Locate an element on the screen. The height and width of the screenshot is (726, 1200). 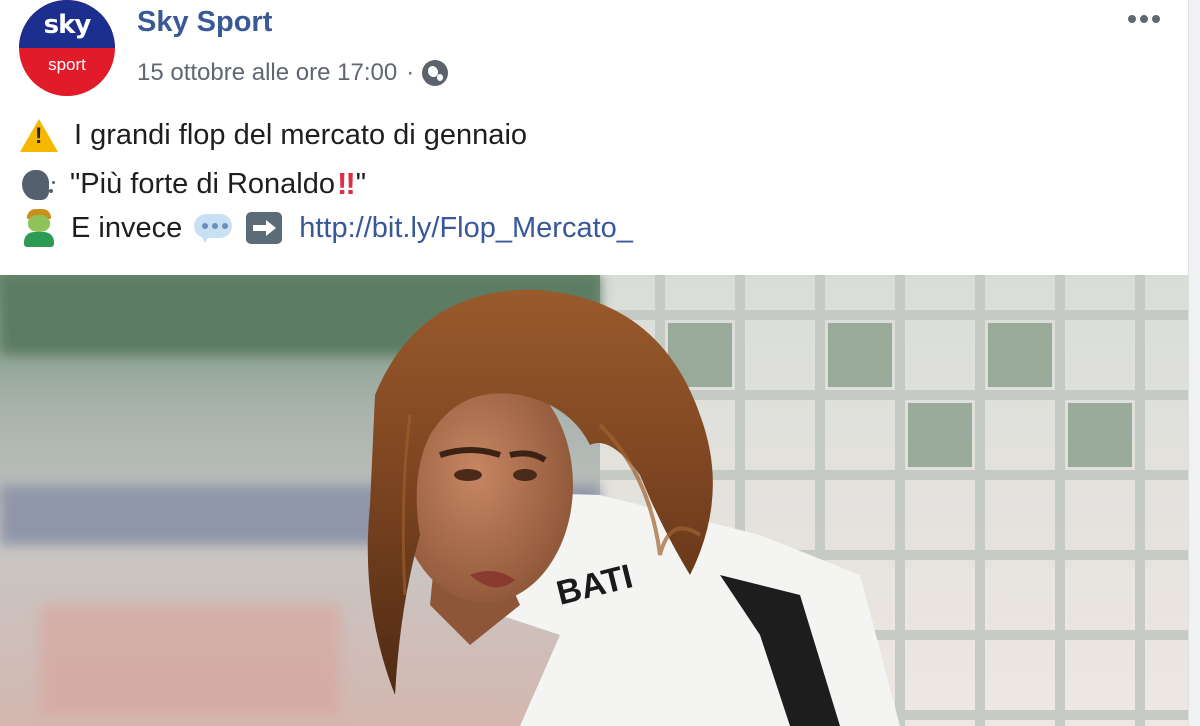
line-2-text: "Più forte di Ronaldo is located at coordinates (203, 183).